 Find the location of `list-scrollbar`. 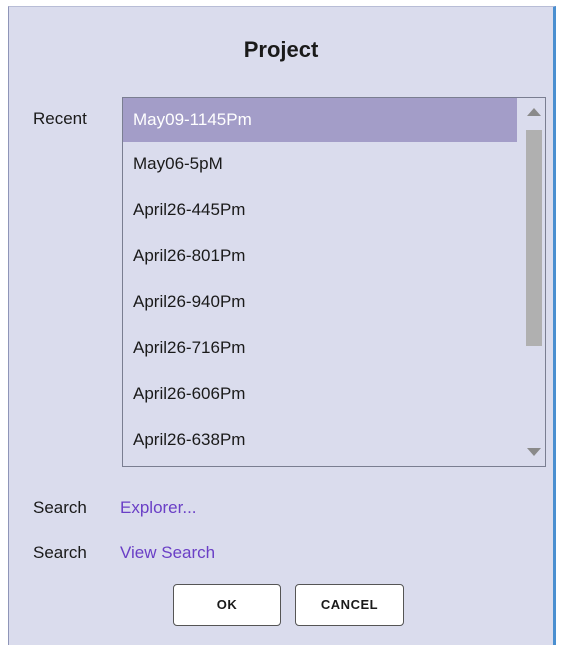

list-scrollbar is located at coordinates (534, 282).